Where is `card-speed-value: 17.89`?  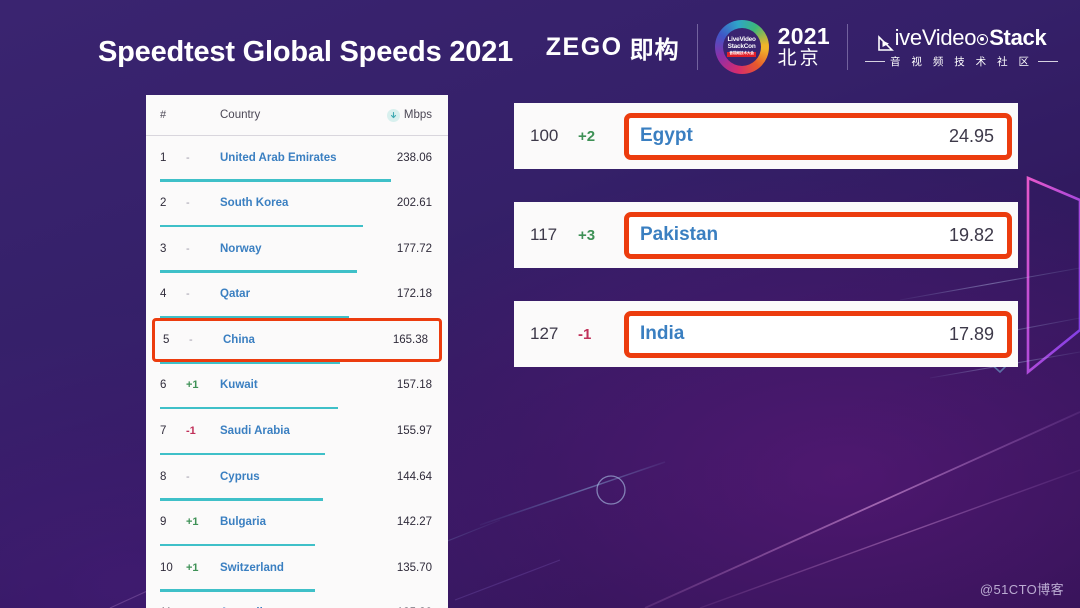
card-speed-value: 17.89 is located at coordinates (971, 333).